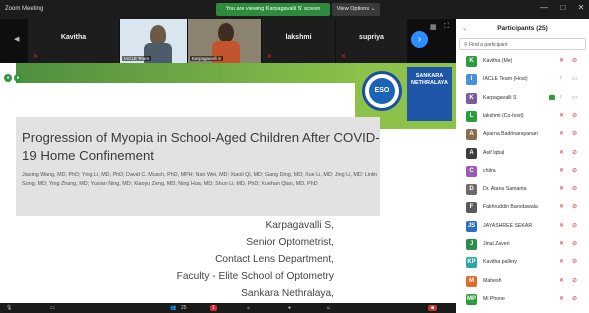  I want to click on grid-view-icon: ▦, so click(433, 27).